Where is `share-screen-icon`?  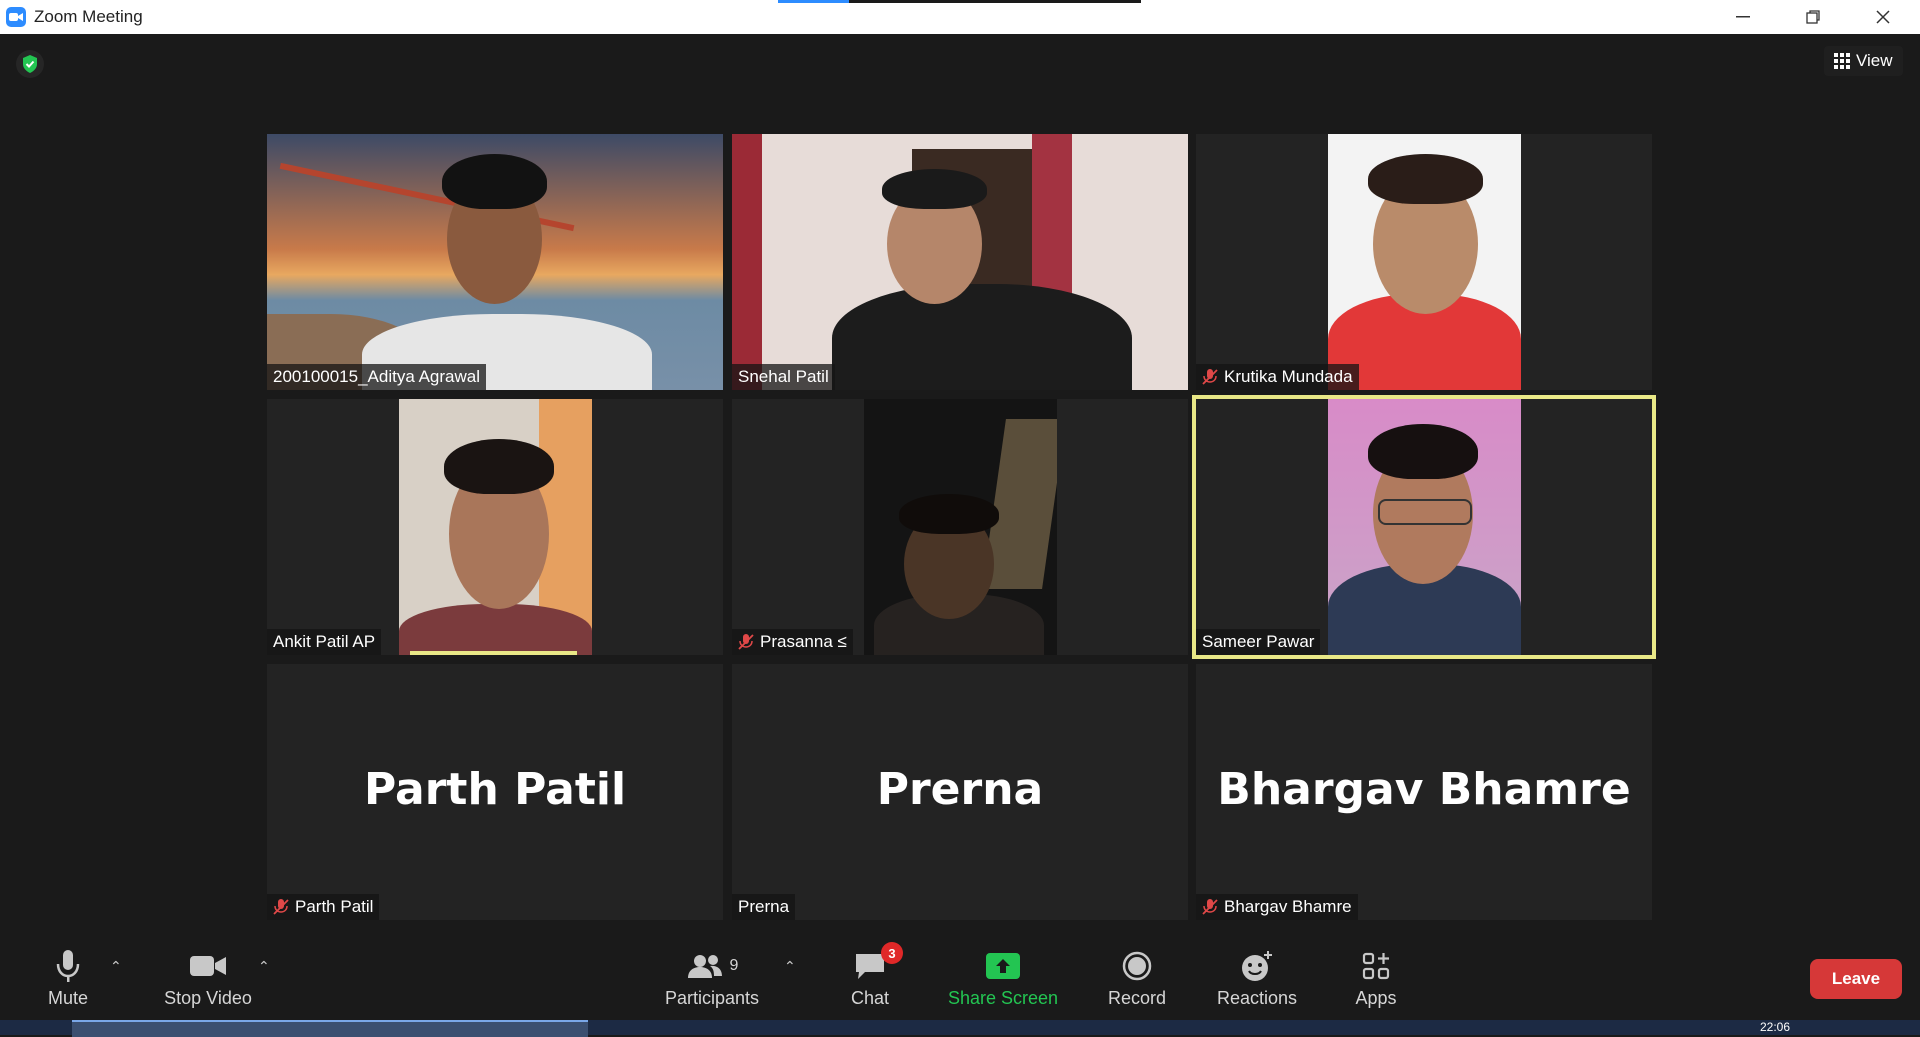 share-screen-icon is located at coordinates (1003, 966).